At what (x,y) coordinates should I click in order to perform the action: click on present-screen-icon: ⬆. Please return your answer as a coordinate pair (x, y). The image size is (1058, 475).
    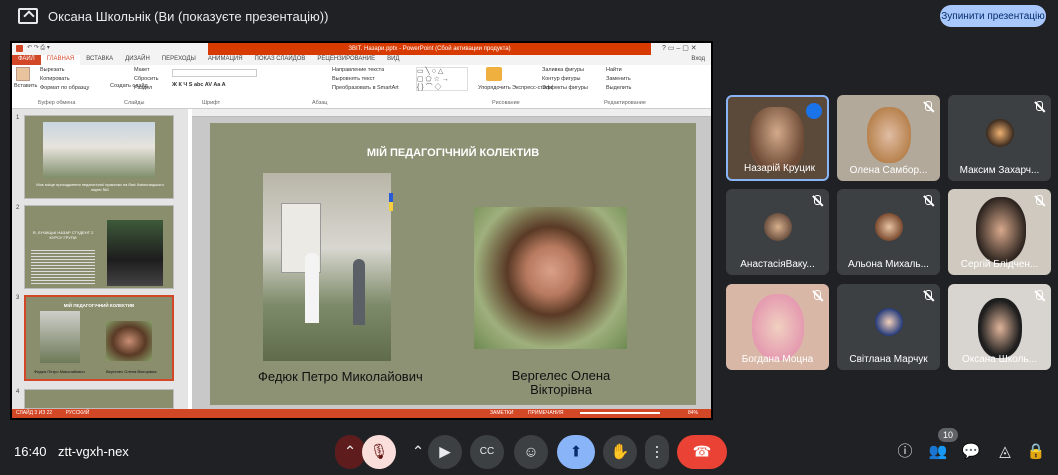
    Looking at the image, I should click on (576, 452).